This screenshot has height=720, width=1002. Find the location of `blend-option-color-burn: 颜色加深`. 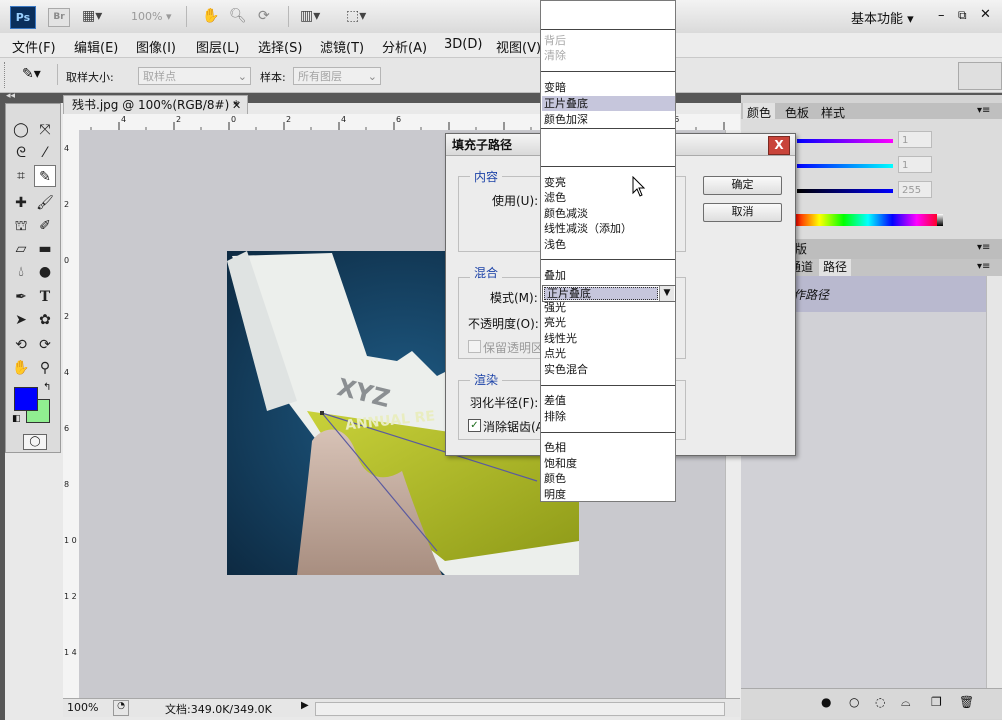

blend-option-color-burn: 颜色加深 is located at coordinates (566, 120).